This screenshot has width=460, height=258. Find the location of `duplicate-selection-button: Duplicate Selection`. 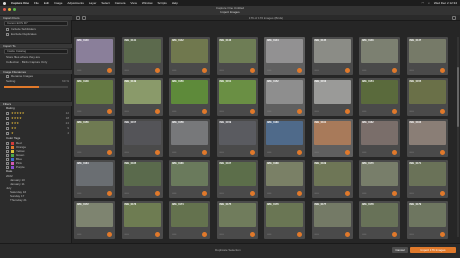

duplicate-selection-button: Duplicate Selection is located at coordinates (228, 250).